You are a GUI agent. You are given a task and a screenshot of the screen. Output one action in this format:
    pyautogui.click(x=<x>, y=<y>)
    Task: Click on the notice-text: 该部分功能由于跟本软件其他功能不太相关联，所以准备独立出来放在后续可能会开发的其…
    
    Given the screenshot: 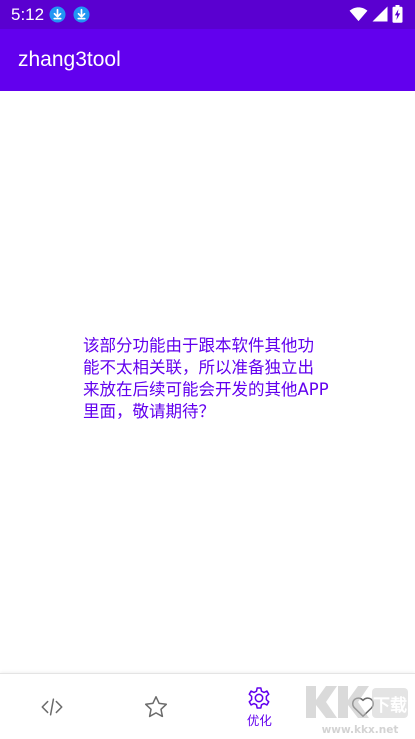 What is the action you would take?
    pyautogui.click(x=206, y=378)
    